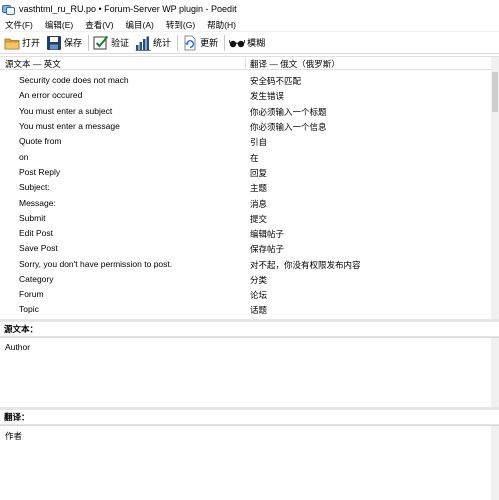  What do you see at coordinates (256, 43) in the screenshot?
I see `fuzzy-label: 模糊` at bounding box center [256, 43].